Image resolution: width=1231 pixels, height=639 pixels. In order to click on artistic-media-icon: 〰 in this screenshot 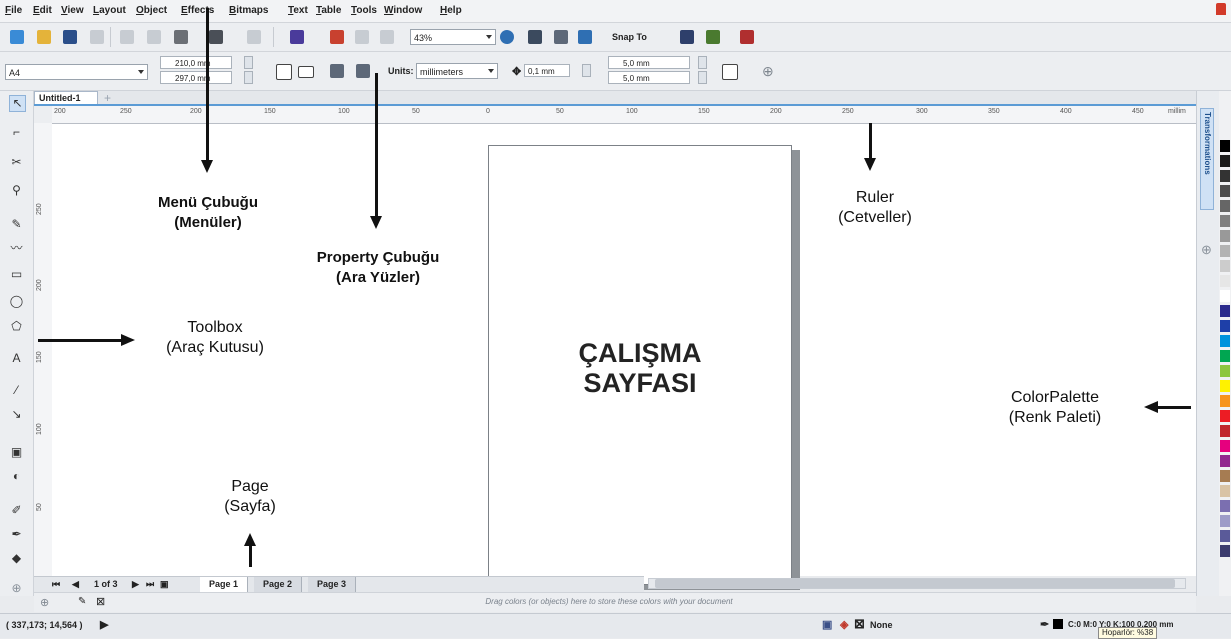, I will do `click(16, 248)`.